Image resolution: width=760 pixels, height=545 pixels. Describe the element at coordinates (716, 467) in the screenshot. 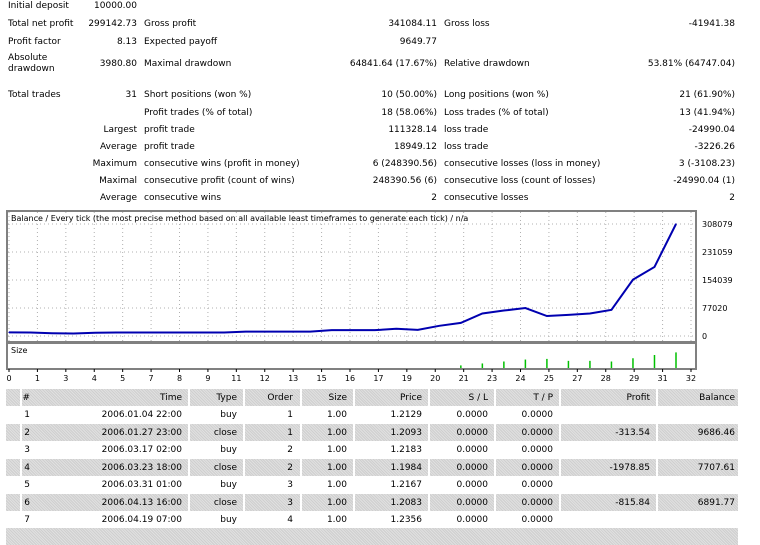

I see `cell-balance: 7707.61` at that location.